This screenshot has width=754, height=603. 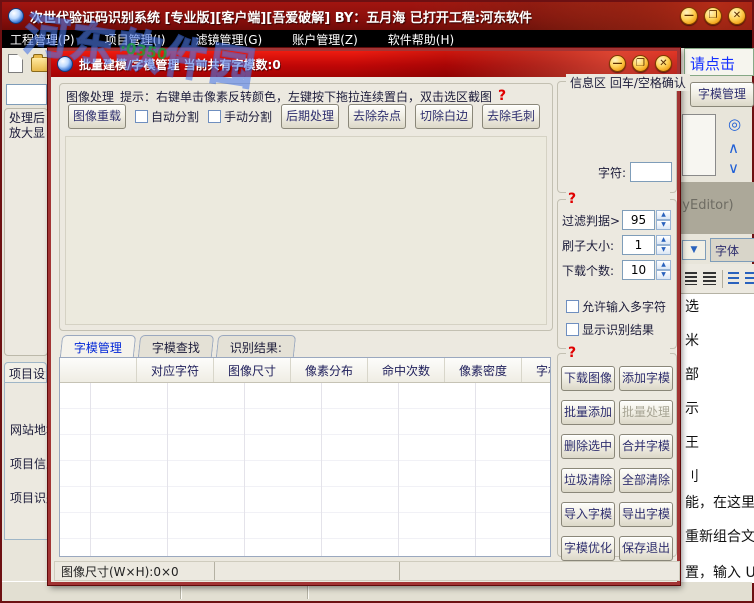 I want to click on align-left-icon, so click(x=691, y=278).